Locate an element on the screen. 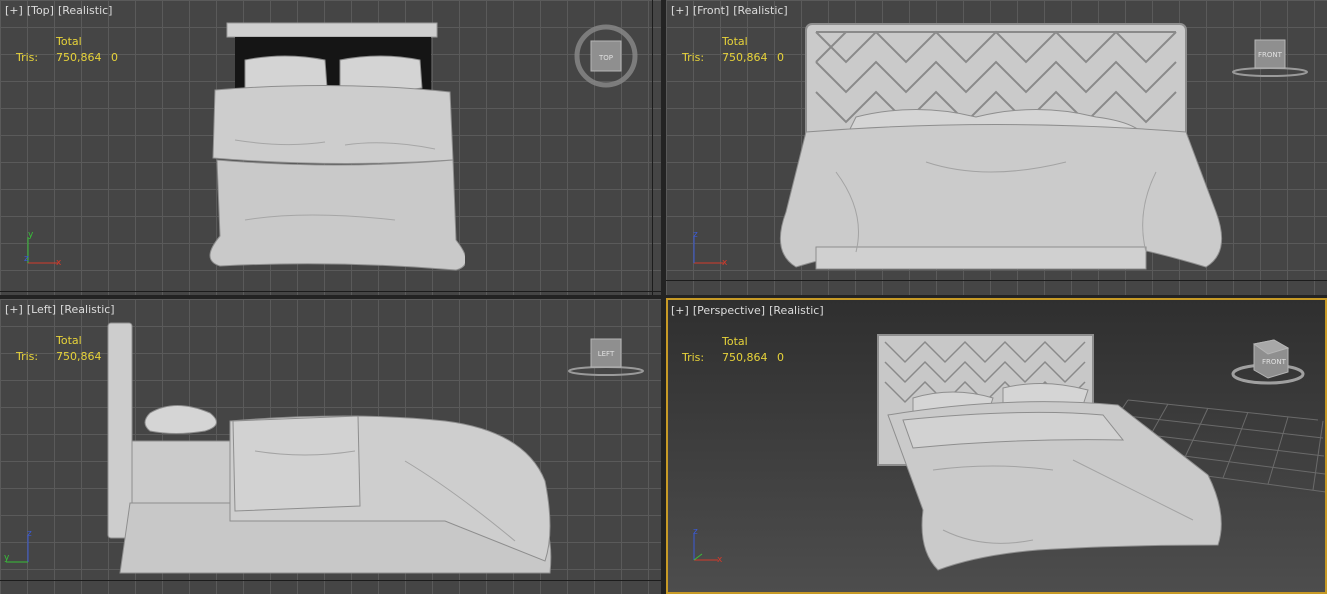 The height and width of the screenshot is (594, 1327). axis-tripod: z y is located at coordinates (36, 550).